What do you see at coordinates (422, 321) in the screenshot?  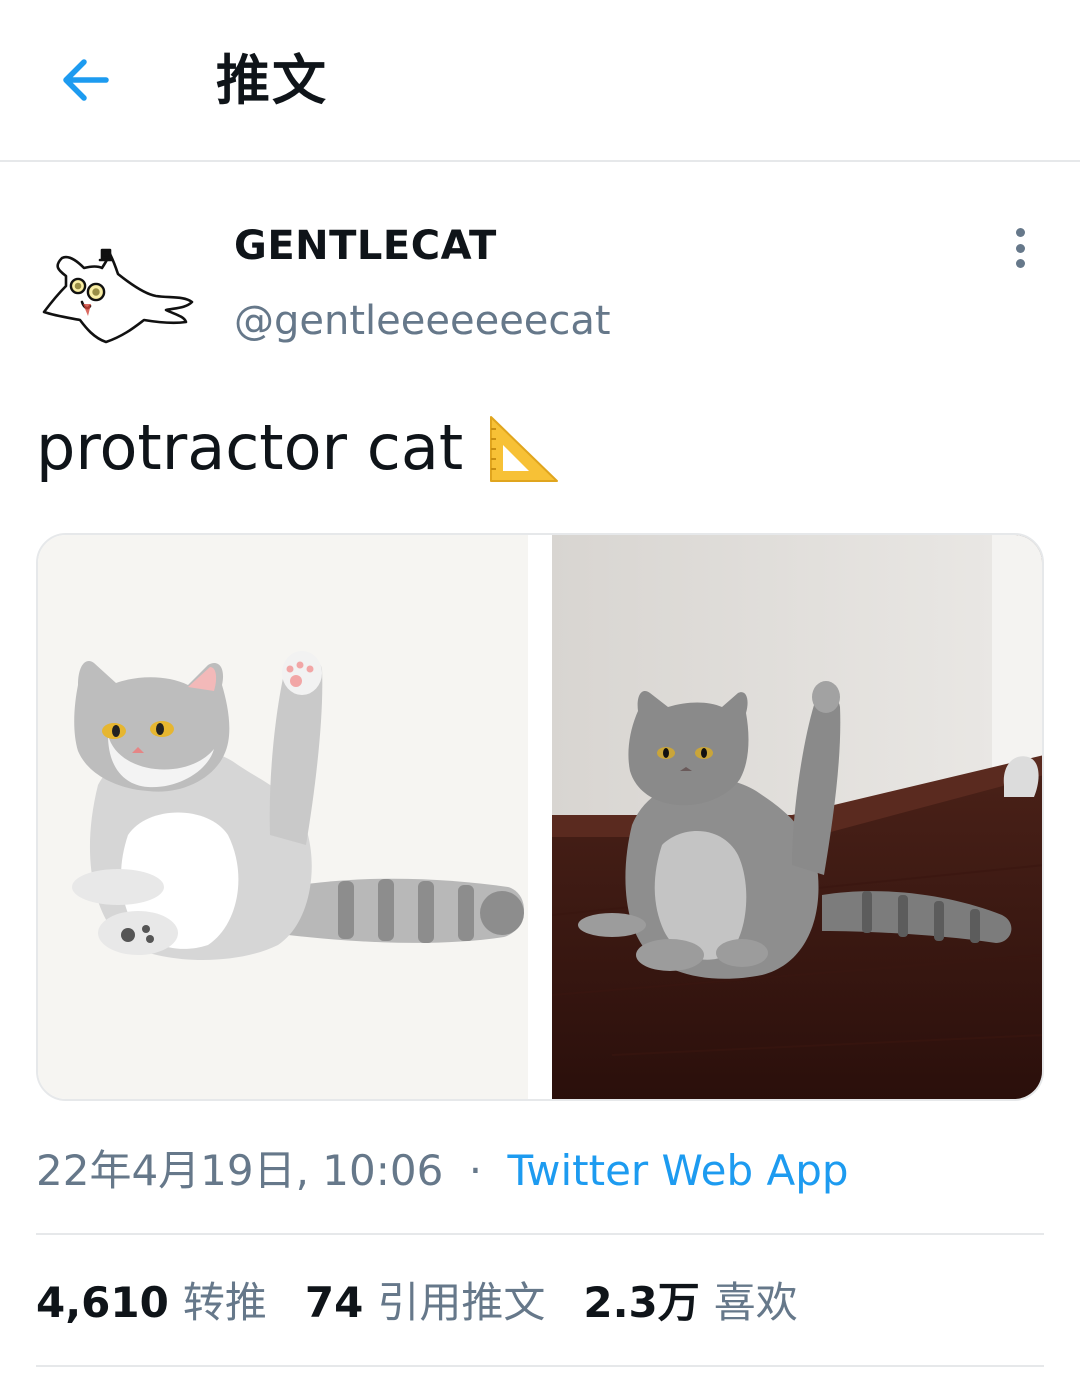 I see `user-handle: @gentleeeeeeecat` at bounding box center [422, 321].